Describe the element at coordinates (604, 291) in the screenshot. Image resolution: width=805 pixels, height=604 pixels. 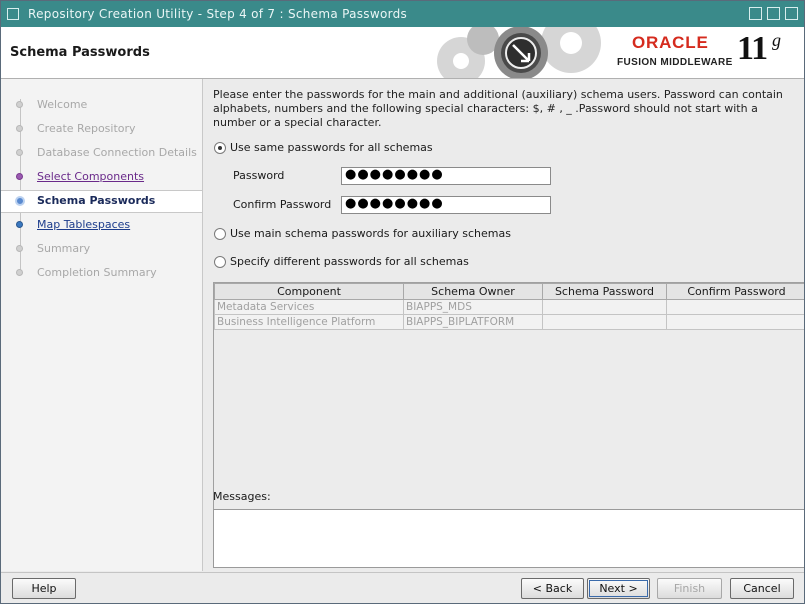
I see `column-header-schema-password: Schema Password` at that location.